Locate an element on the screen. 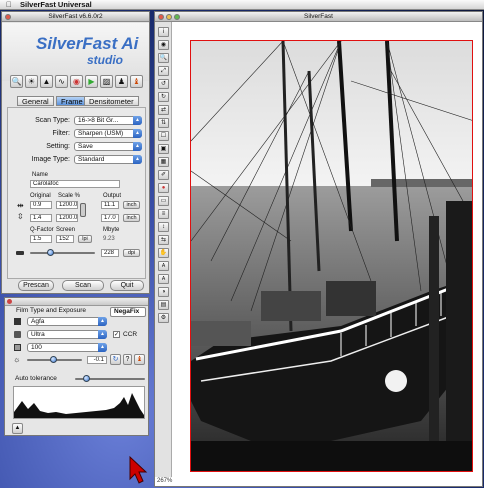  prescan-button: Prescan is located at coordinates (36, 285).